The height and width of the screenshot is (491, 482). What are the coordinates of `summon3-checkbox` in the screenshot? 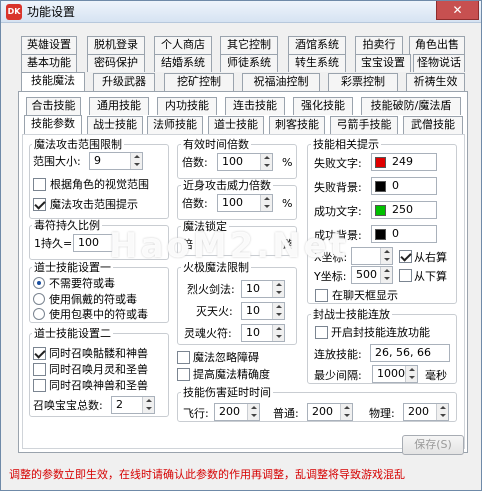 It's located at (39, 385).